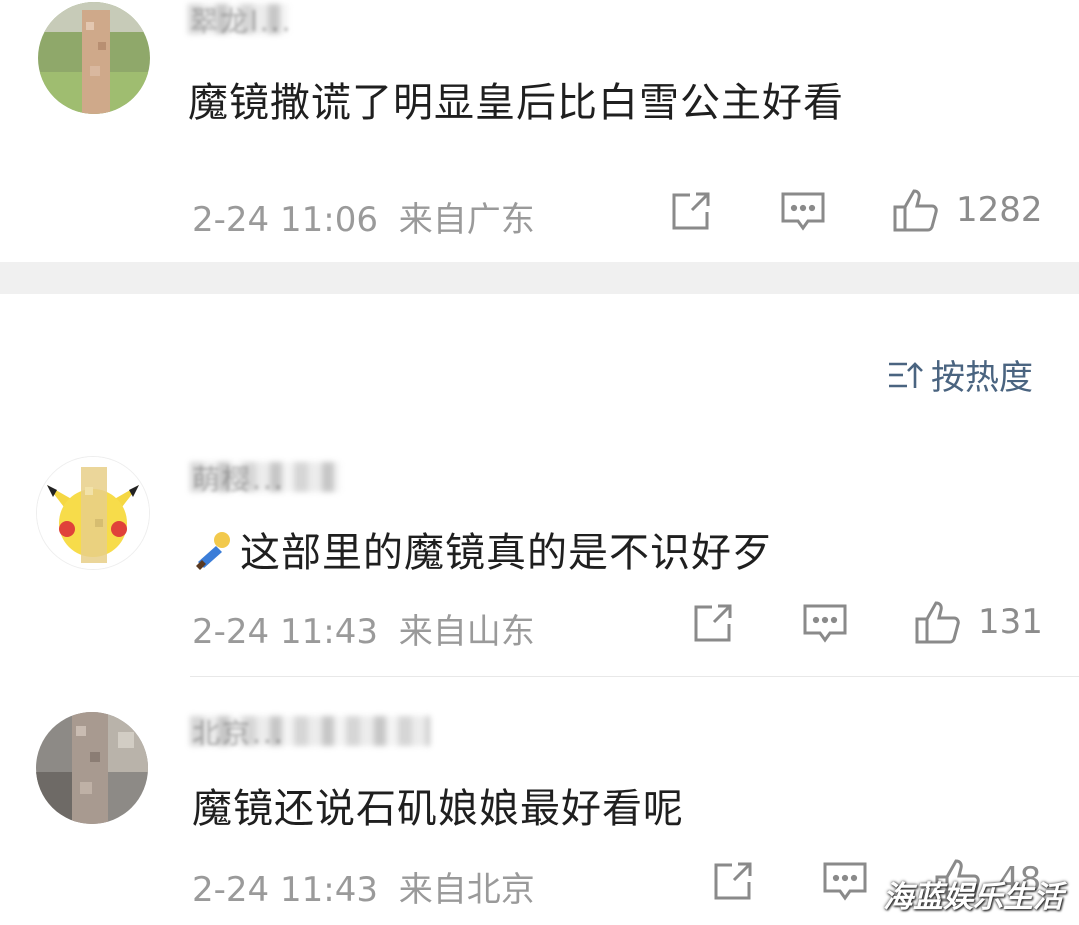 This screenshot has width=1079, height=925. Describe the element at coordinates (466, 220) in the screenshot. I see `comment-location: 来自广东` at that location.